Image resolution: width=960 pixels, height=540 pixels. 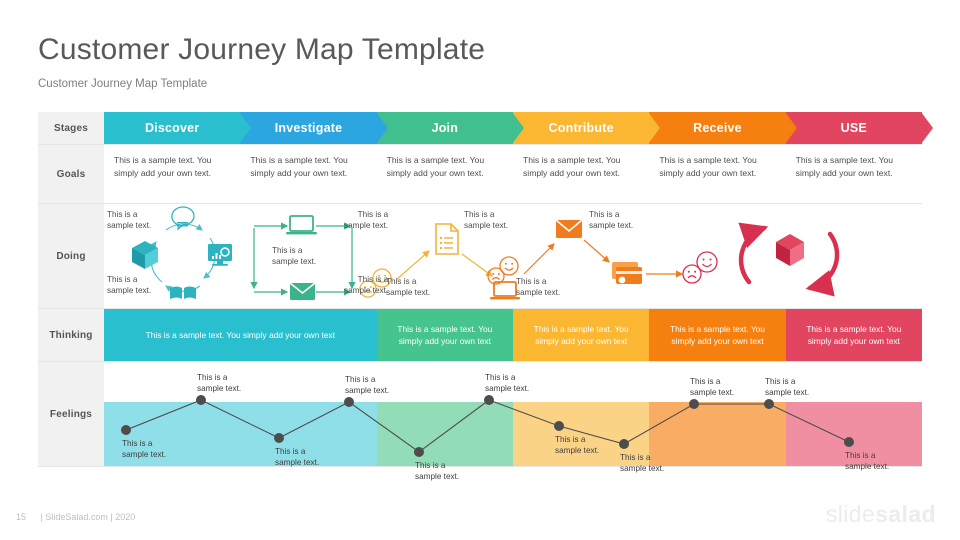 What do you see at coordinates (721, 128) in the screenshot?
I see `stage-chevron-receive: Receive` at bounding box center [721, 128].